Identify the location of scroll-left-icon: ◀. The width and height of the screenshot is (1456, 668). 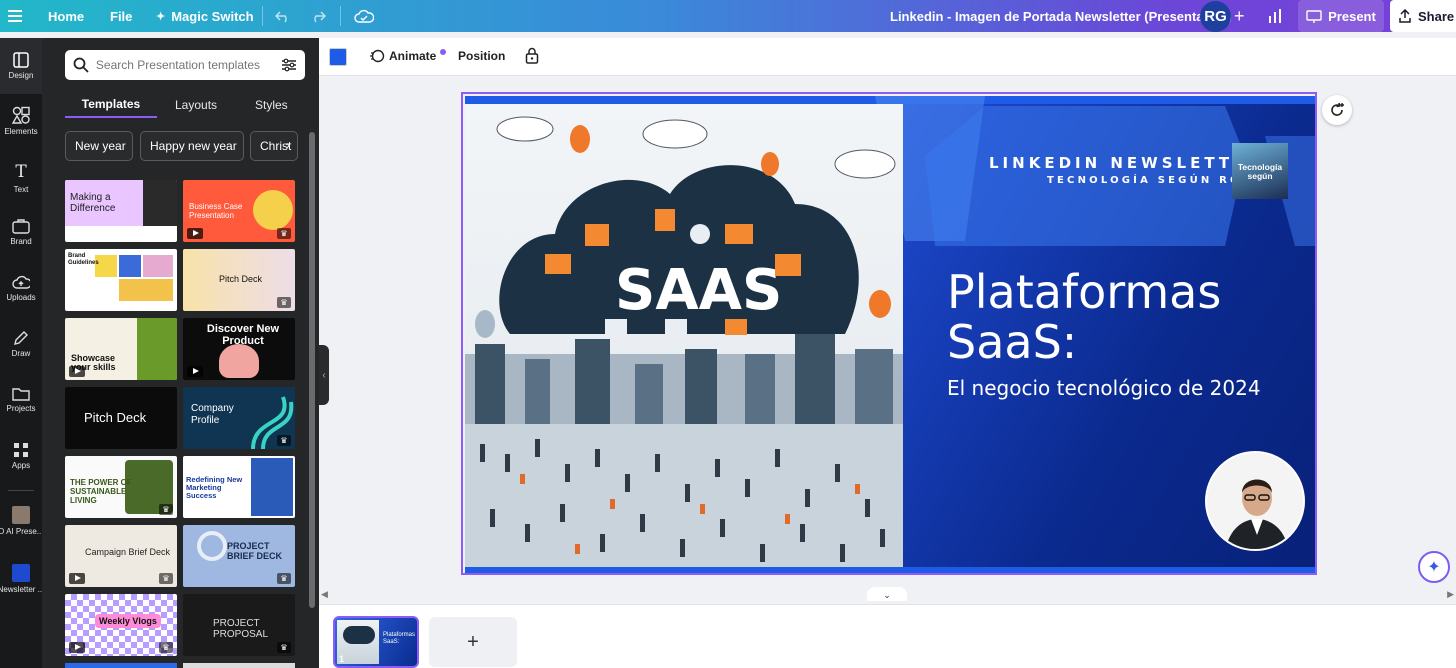
(324, 594).